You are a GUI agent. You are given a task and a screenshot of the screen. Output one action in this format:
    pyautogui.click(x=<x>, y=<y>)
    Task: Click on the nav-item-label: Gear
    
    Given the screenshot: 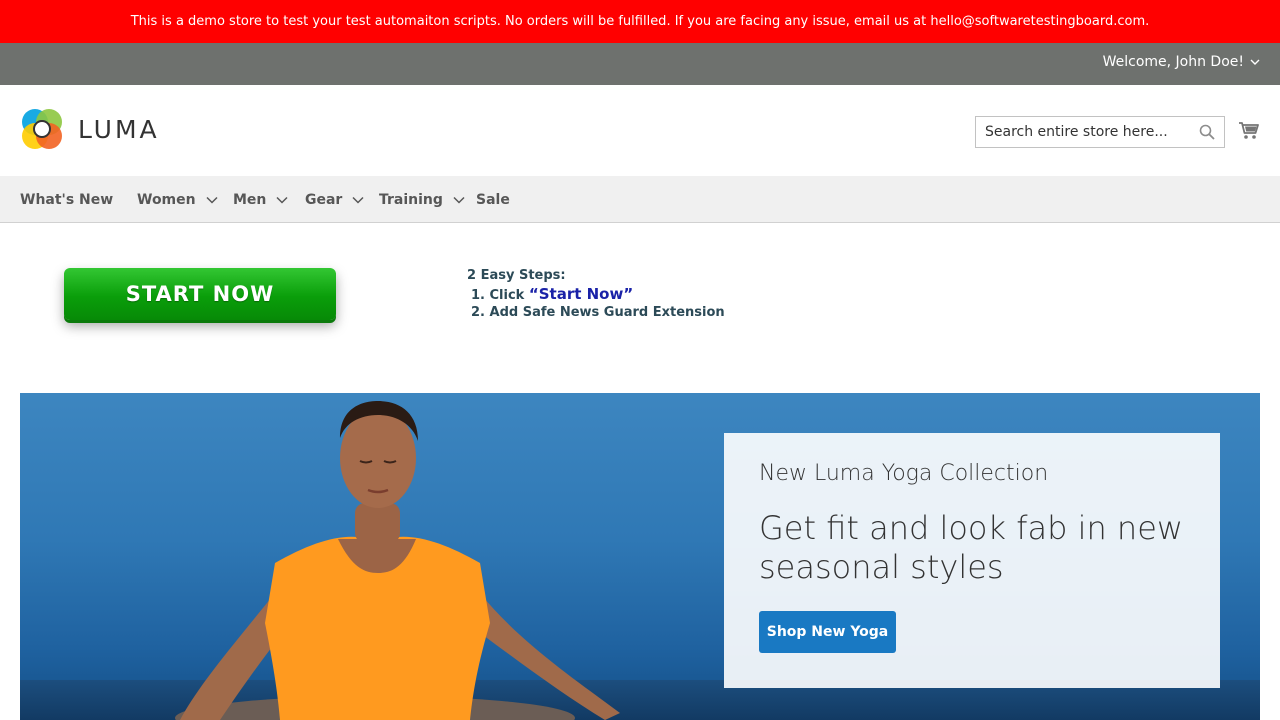 What is the action you would take?
    pyautogui.click(x=324, y=199)
    